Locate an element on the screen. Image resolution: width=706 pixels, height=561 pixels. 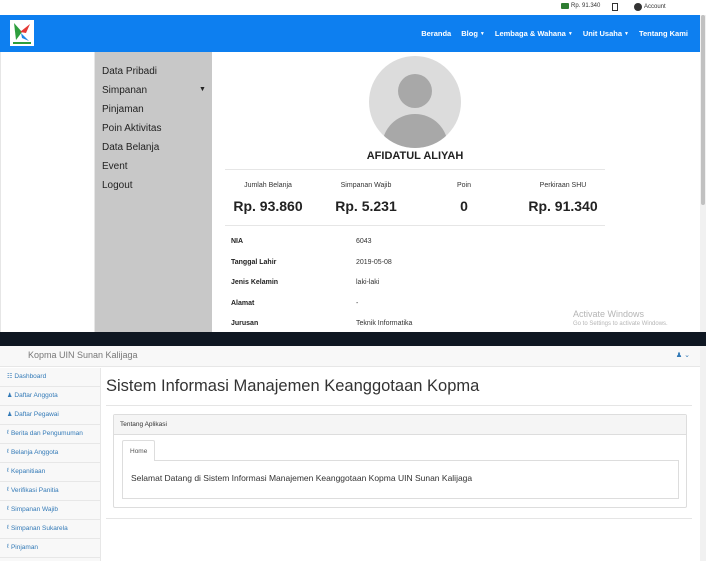
scrollbar-thumb is located at coordinates (703, 110).